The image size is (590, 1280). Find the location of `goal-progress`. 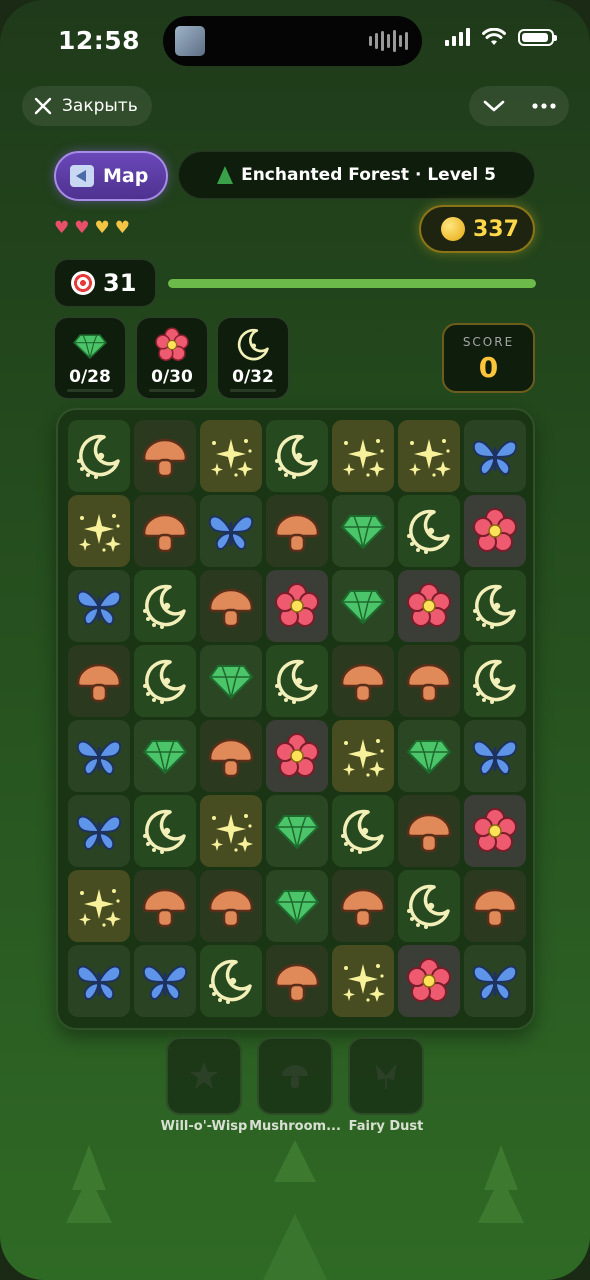

goal-progress is located at coordinates (90, 390).